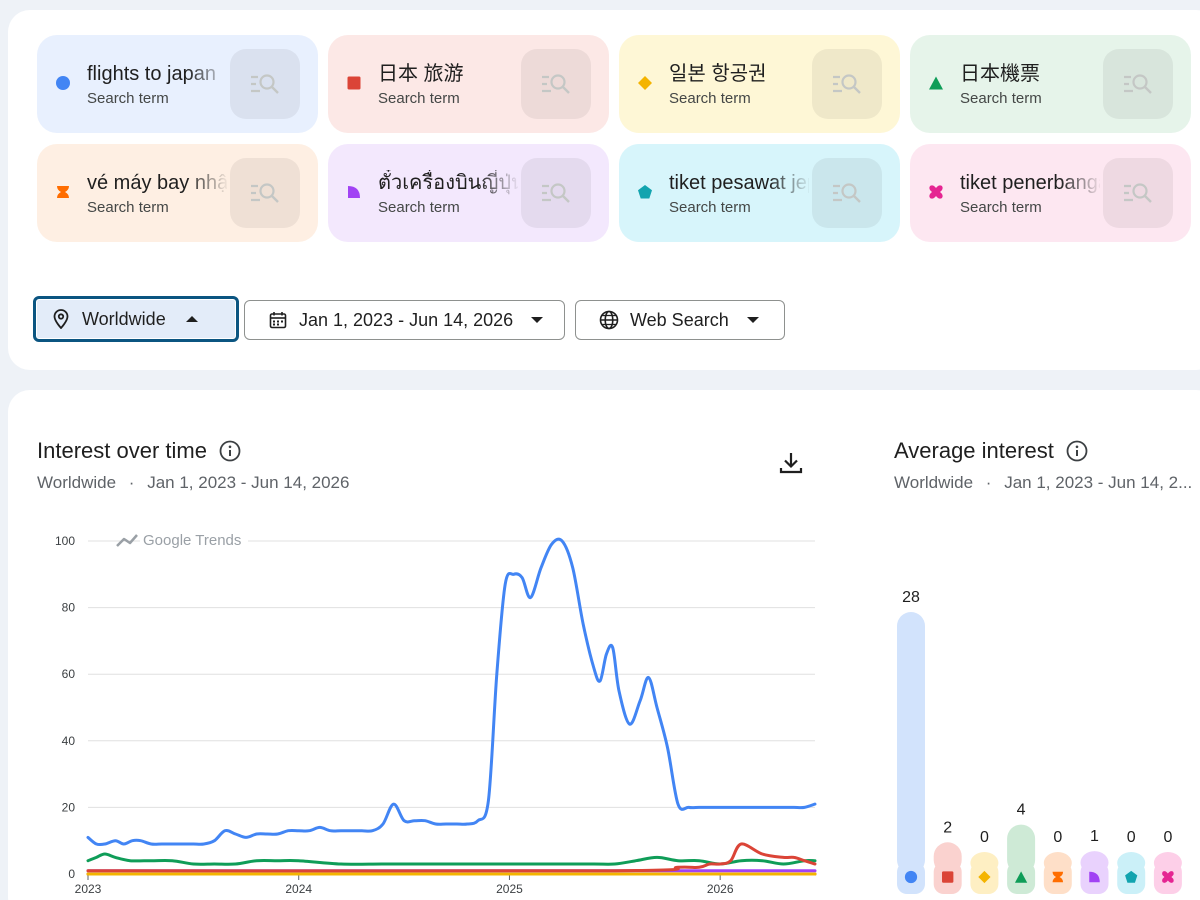 Image resolution: width=1200 pixels, height=900 pixels. Describe the element at coordinates (192, 540) in the screenshot. I see `watermark-text: Google Trends` at that location.